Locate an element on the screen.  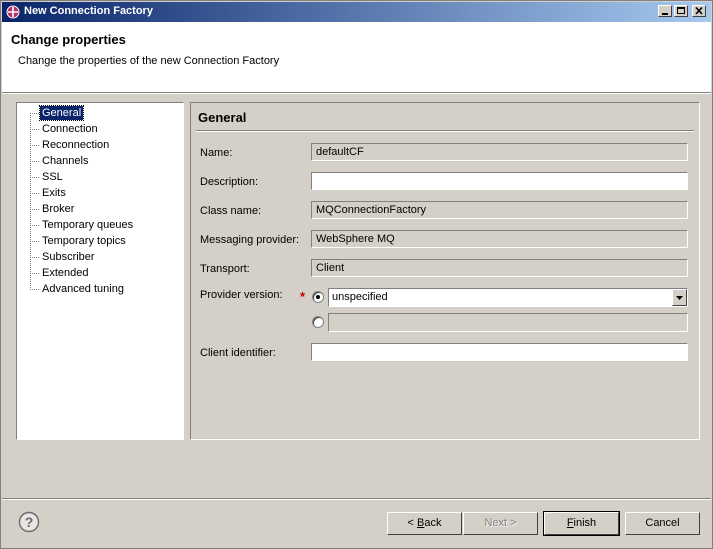
back-button: < Back is located at coordinates (424, 523).